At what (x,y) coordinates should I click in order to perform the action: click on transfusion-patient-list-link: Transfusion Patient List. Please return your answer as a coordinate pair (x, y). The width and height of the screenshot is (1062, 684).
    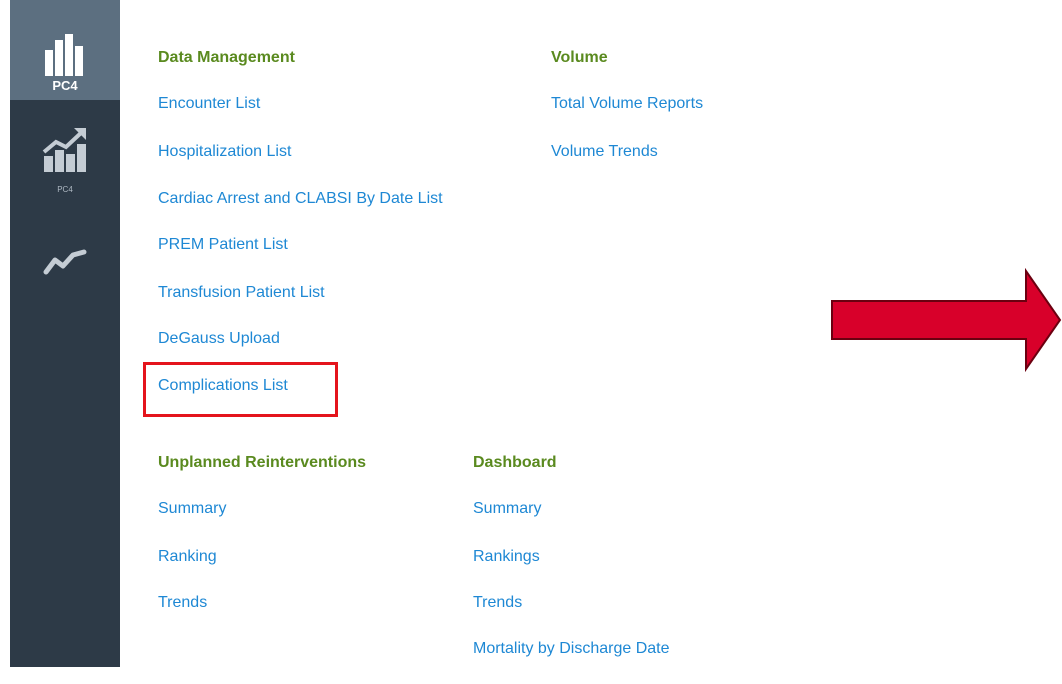
    Looking at the image, I should click on (241, 293).